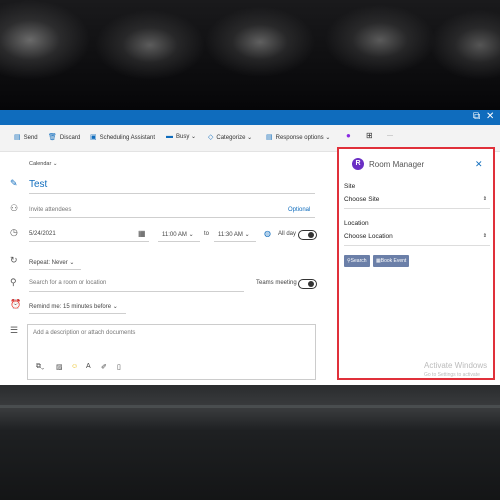  Describe the element at coordinates (390, 136) in the screenshot. I see `more-options-button: ···` at that location.